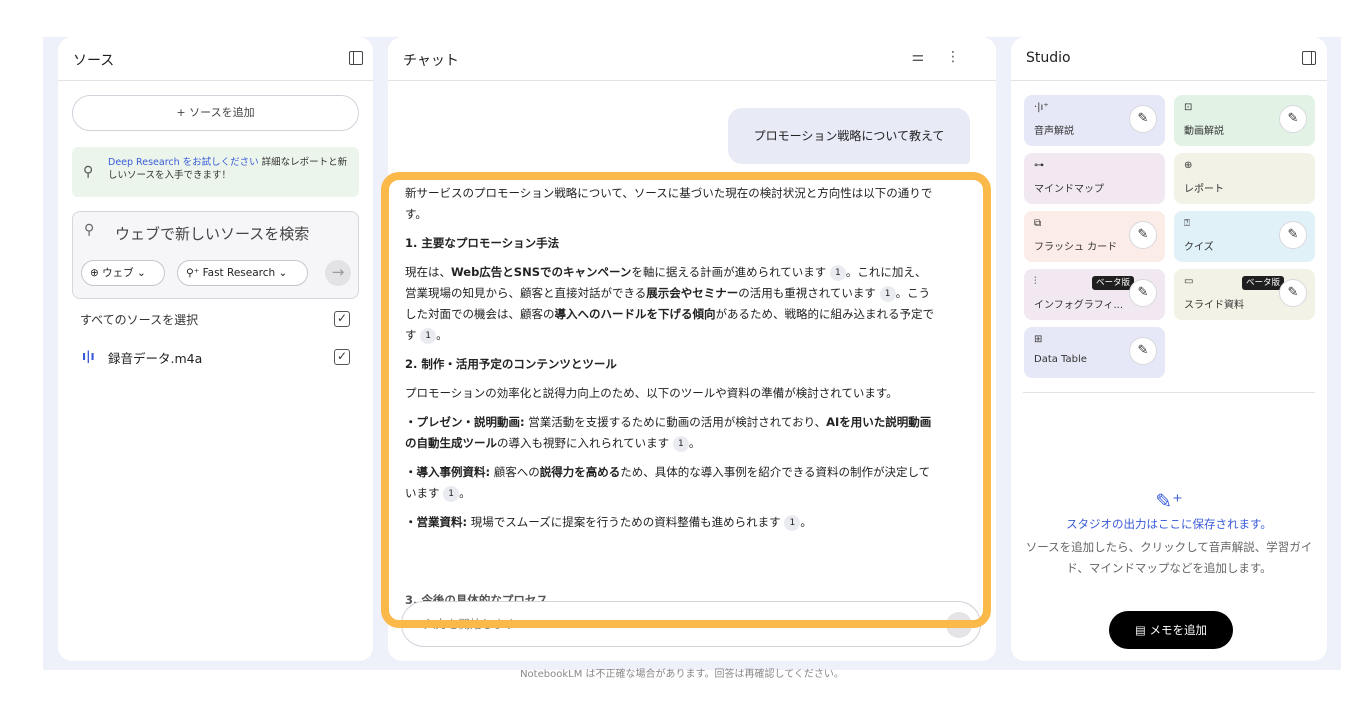 The width and height of the screenshot is (1364, 710). I want to click on magic-wand-icon: ✎⁺, so click(1169, 501).